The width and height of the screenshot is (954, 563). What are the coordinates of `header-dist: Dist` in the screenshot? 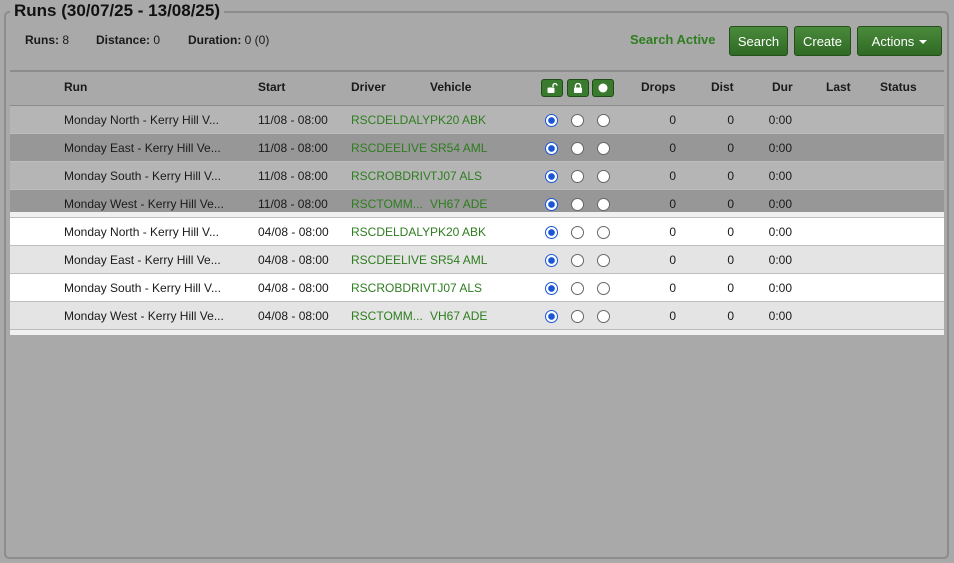 It's located at (722, 87).